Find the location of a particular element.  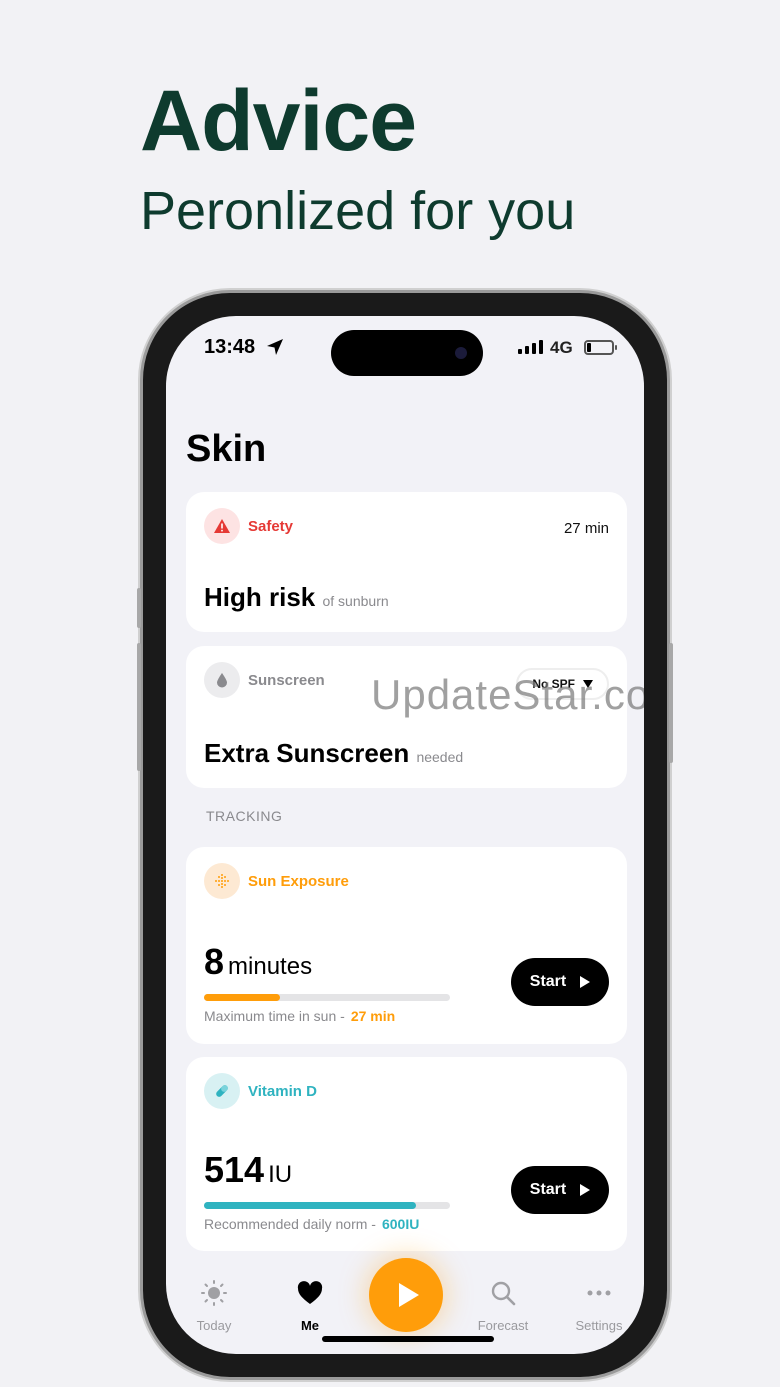

sun-exposure-label: Sun Exposure is located at coordinates (298, 881).